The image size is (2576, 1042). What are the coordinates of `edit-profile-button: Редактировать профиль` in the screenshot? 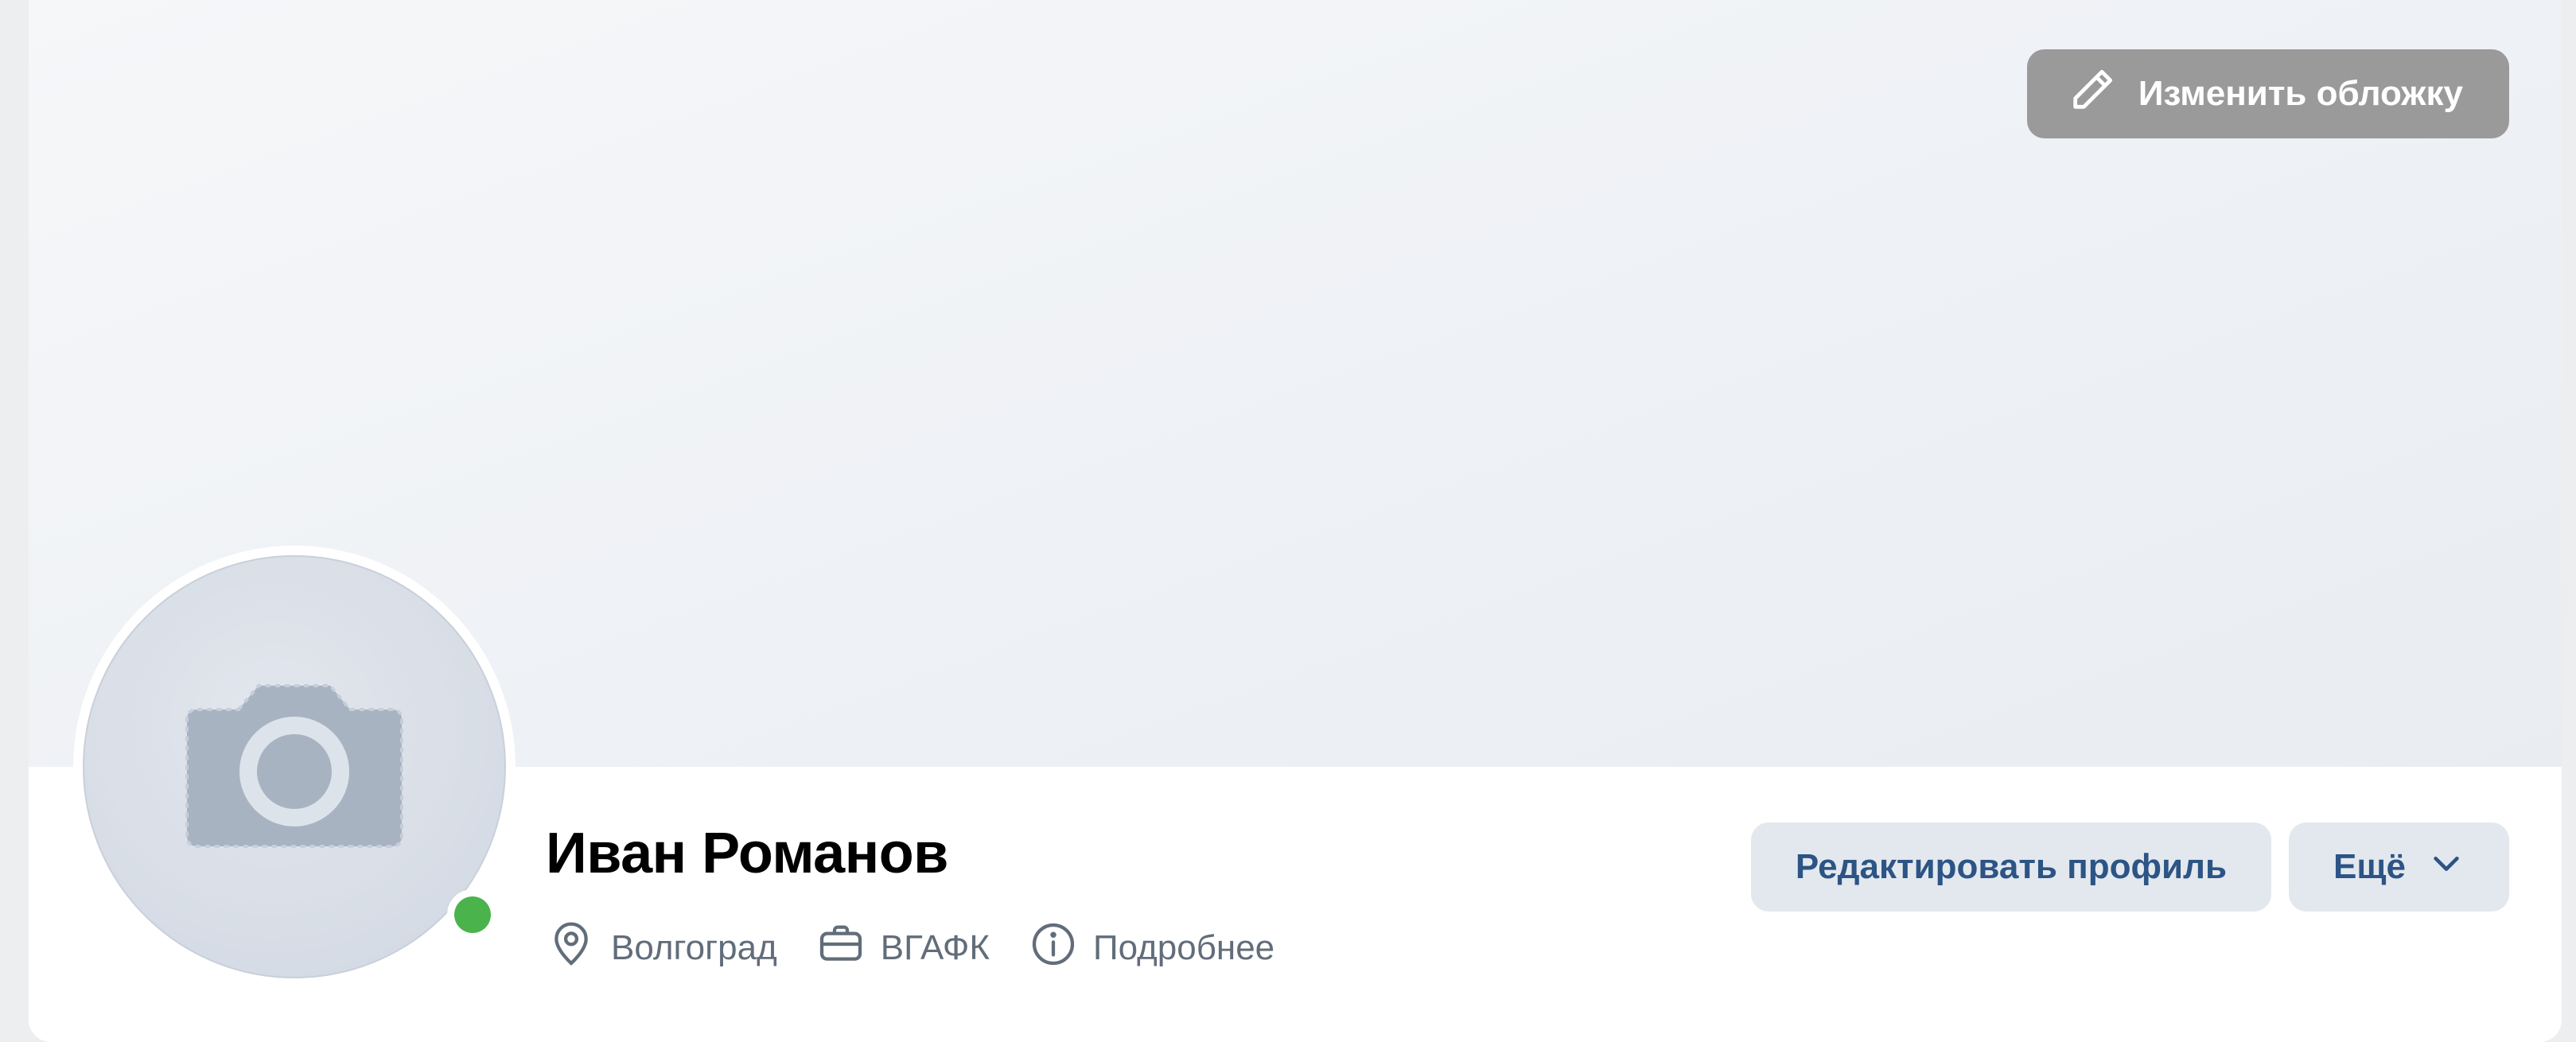 It's located at (2011, 867).